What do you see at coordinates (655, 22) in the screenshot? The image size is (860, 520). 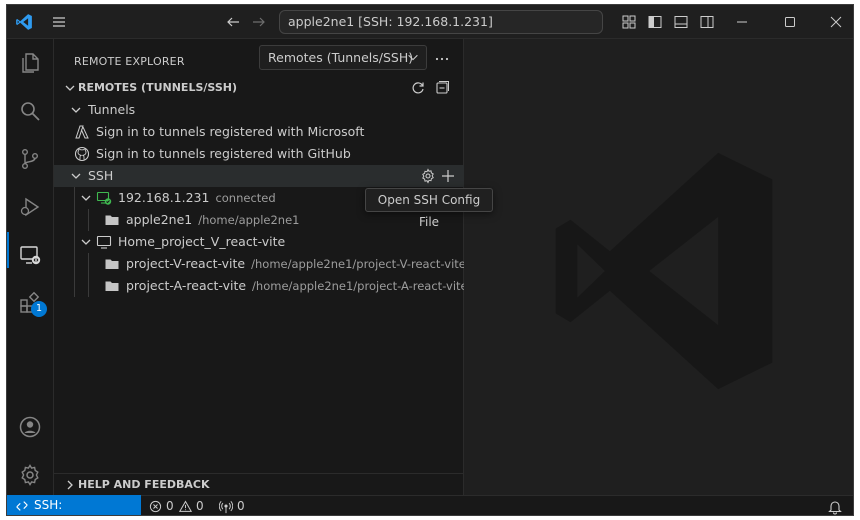 I see `toggle-primary-sidebar-icon` at bounding box center [655, 22].